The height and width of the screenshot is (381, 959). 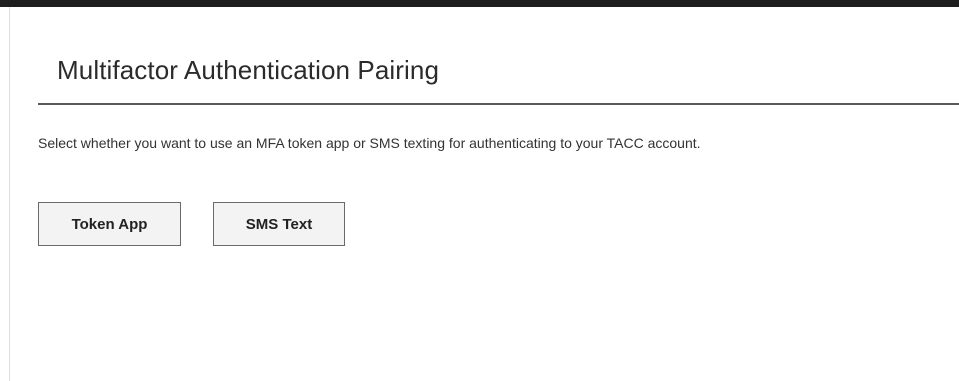 What do you see at coordinates (279, 224) in the screenshot?
I see `sms-text-button: SMS Text` at bounding box center [279, 224].